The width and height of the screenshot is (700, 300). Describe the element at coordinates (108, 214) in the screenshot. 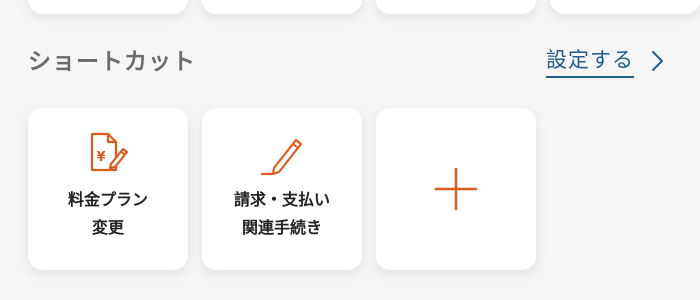

I see `shortcut-label: 料金プラン 変更` at that location.